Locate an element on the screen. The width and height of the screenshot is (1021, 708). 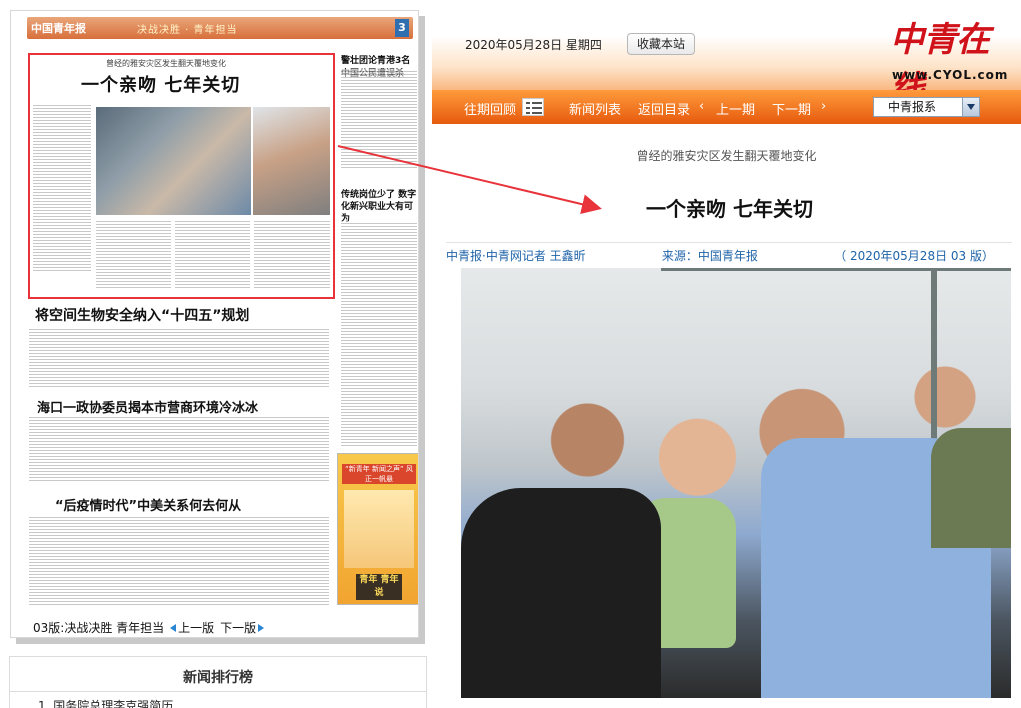
left-triangle-icon is located at coordinates (173, 627).